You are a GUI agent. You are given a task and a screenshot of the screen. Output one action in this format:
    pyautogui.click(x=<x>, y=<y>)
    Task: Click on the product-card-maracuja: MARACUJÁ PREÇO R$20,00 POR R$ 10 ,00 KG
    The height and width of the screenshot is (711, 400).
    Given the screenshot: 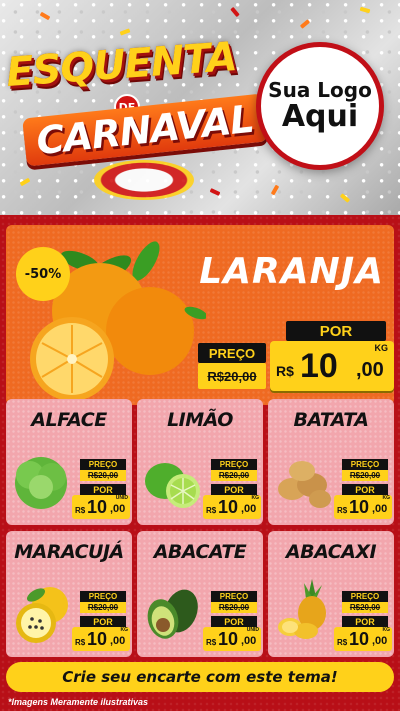 What is the action you would take?
    pyautogui.click(x=69, y=594)
    